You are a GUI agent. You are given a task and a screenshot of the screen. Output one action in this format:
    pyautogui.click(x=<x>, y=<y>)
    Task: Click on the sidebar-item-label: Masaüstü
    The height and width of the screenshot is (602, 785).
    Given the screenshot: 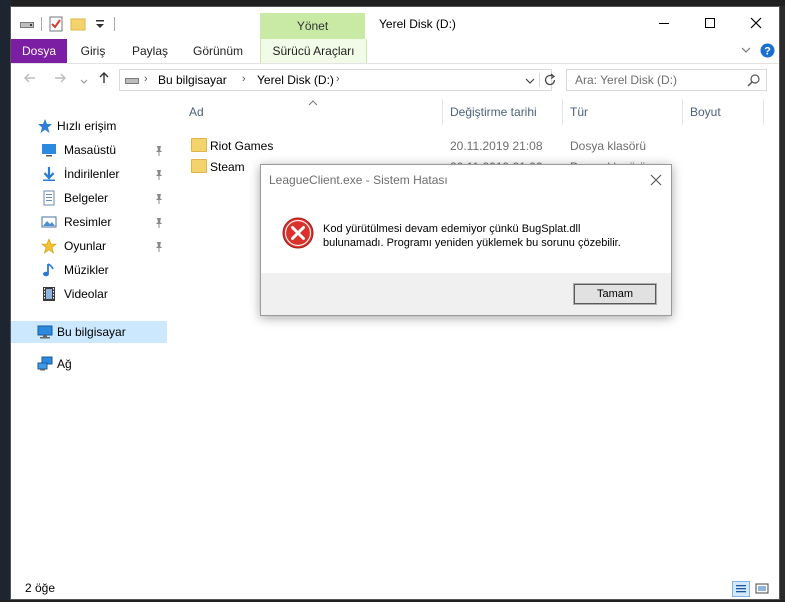 What is the action you would take?
    pyautogui.click(x=90, y=150)
    